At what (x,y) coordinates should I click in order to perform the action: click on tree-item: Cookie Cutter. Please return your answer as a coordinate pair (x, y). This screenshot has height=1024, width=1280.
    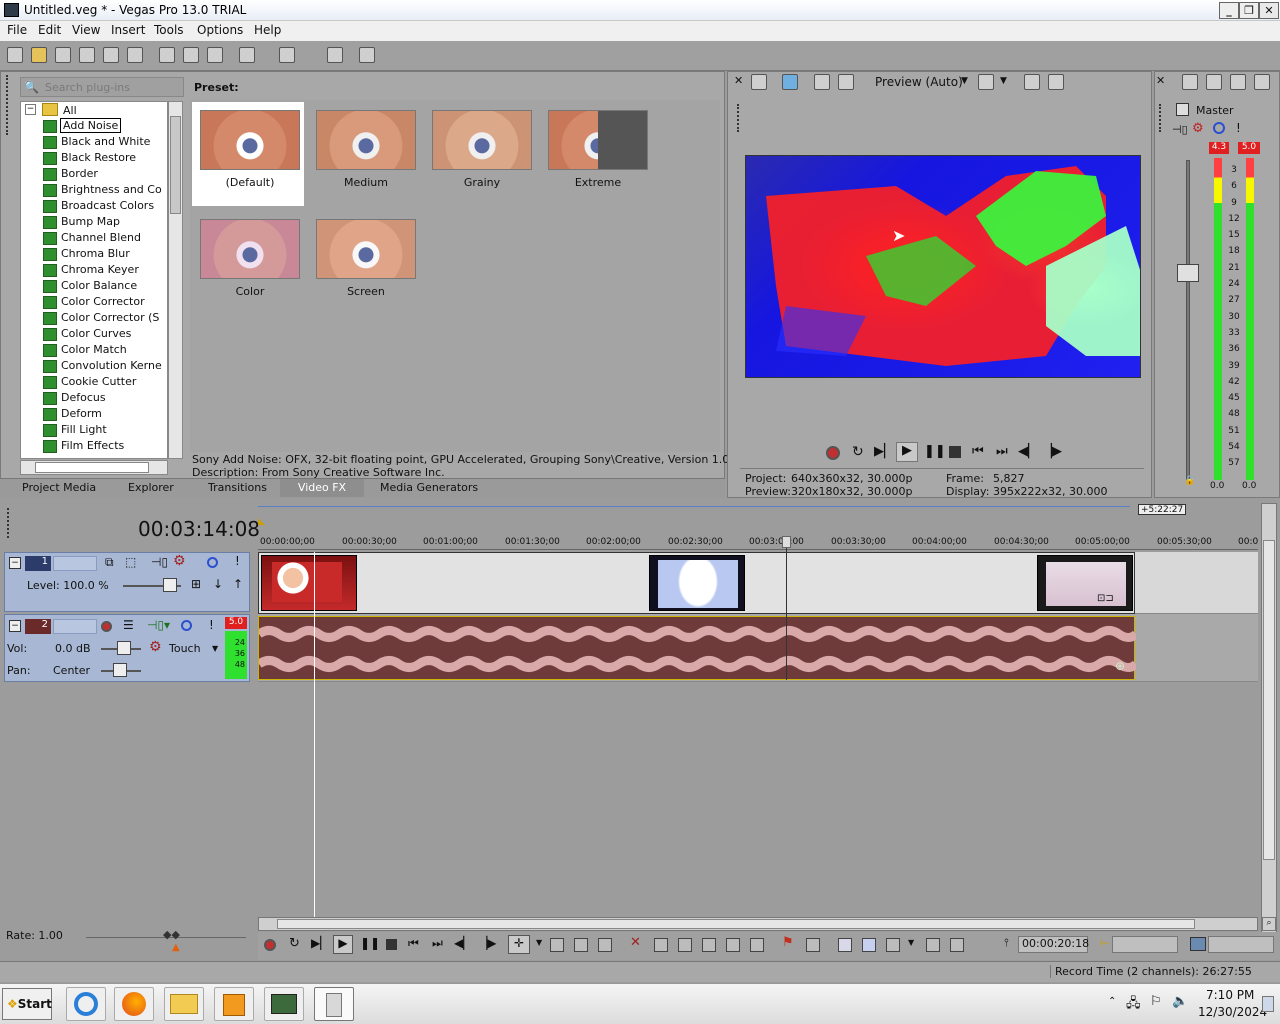
    Looking at the image, I should click on (89, 383).